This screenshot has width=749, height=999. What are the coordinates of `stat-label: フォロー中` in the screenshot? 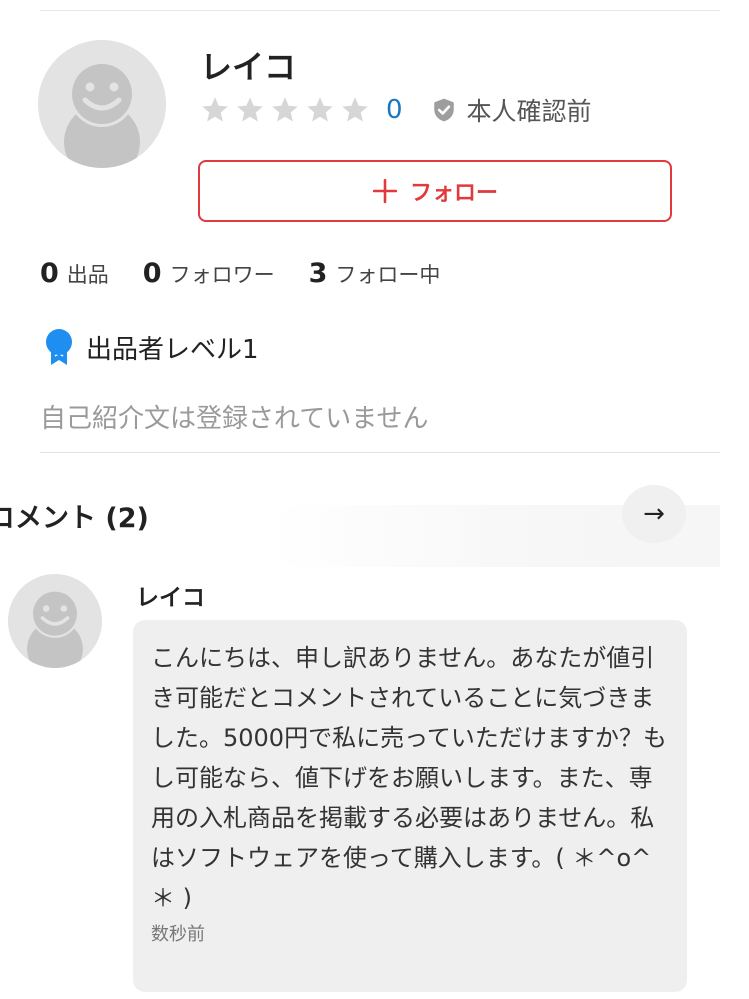 It's located at (388, 275).